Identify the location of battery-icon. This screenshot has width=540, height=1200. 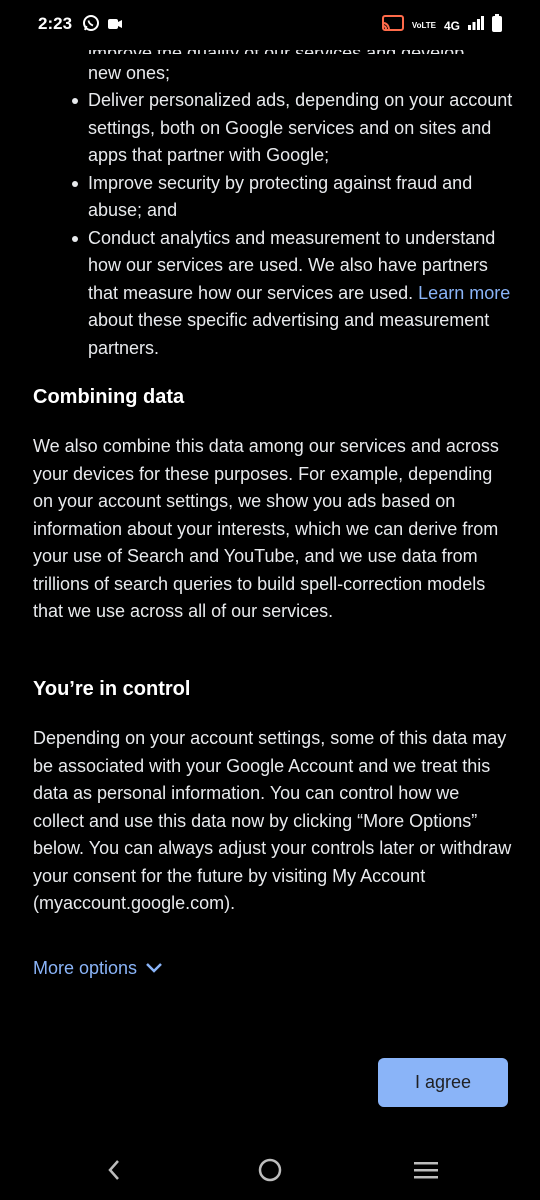
(497, 25).